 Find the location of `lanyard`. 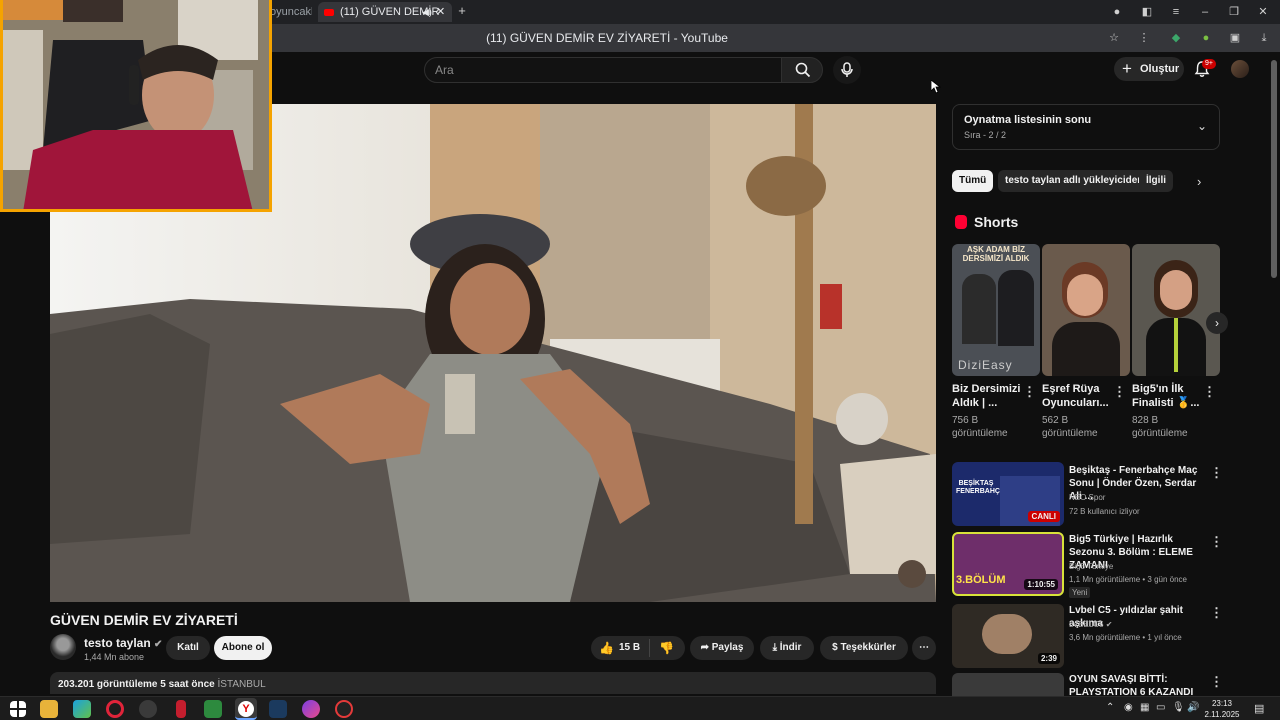

lanyard is located at coordinates (1176, 345).